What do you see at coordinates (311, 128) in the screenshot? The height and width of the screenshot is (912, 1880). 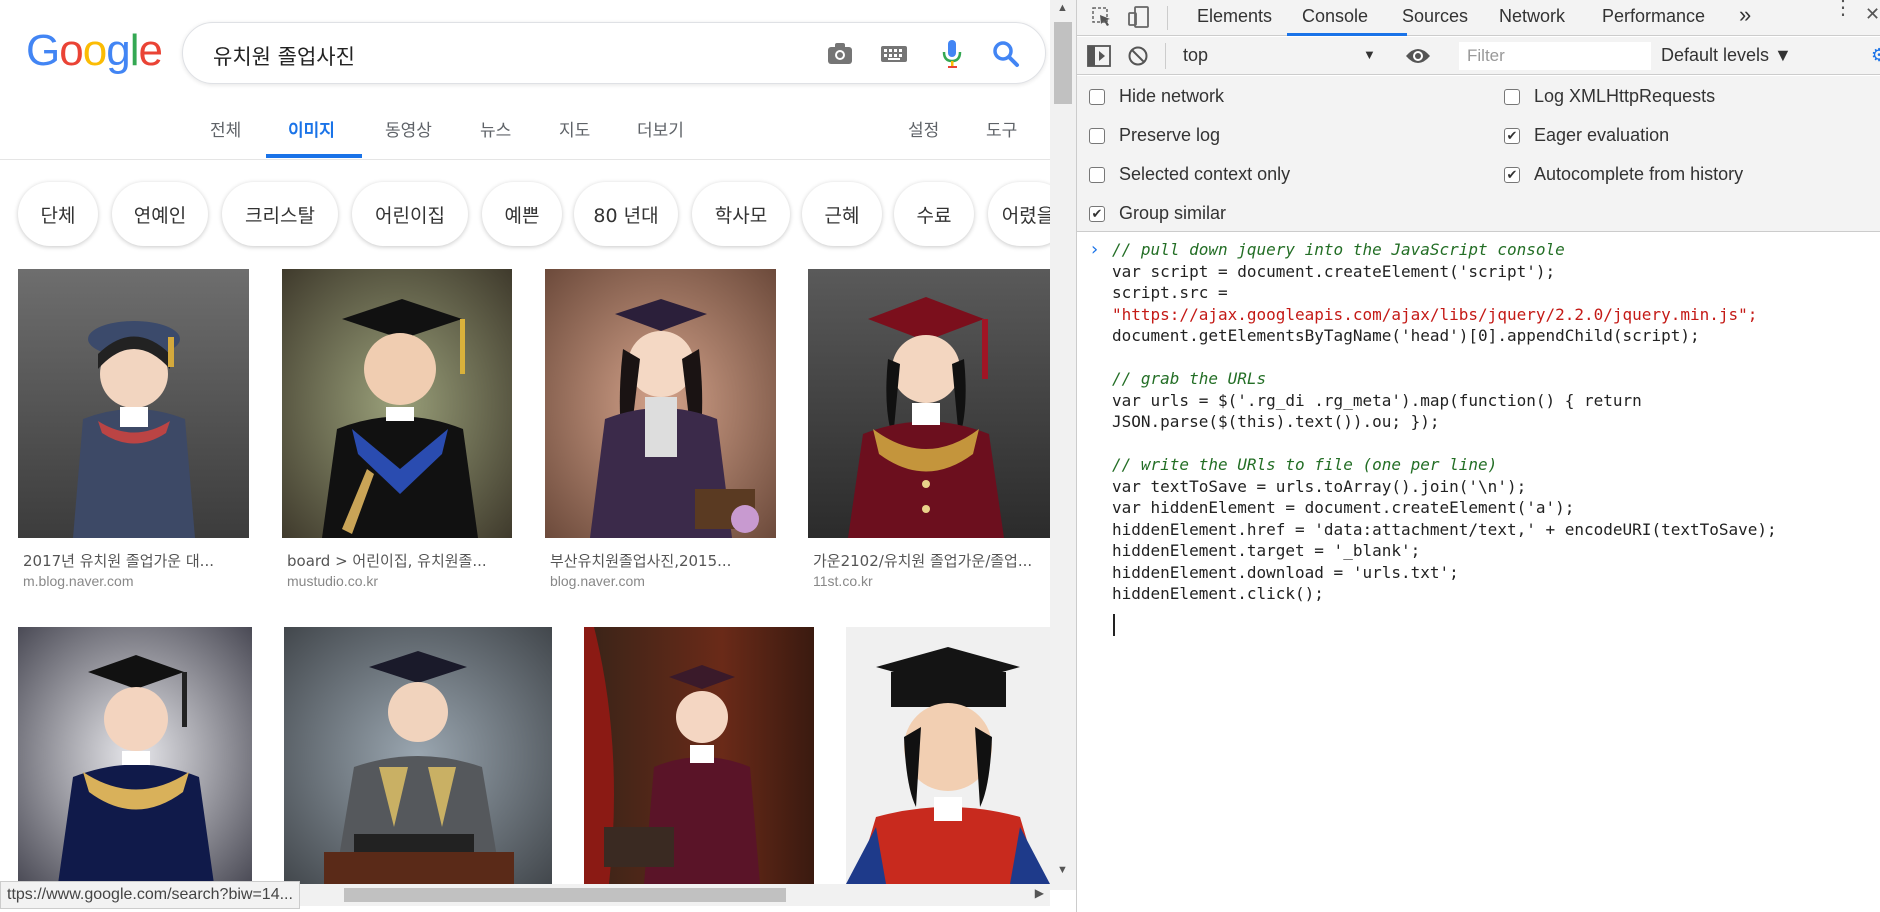 I see `tab-images: 이미지` at bounding box center [311, 128].